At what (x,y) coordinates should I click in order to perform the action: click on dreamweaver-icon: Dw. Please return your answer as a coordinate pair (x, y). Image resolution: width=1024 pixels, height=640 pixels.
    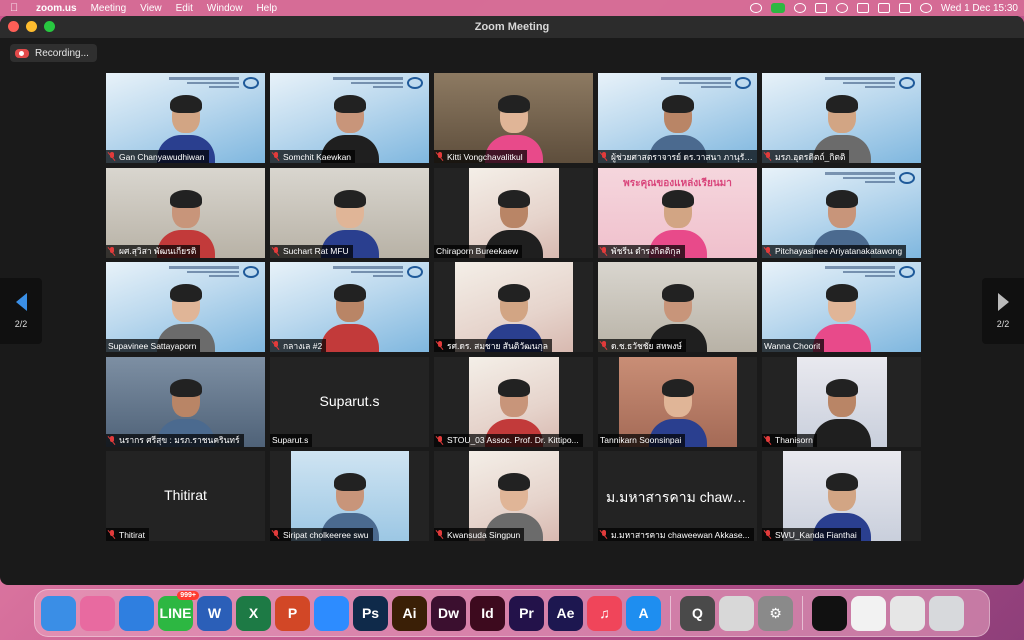
    Looking at the image, I should click on (448, 613).